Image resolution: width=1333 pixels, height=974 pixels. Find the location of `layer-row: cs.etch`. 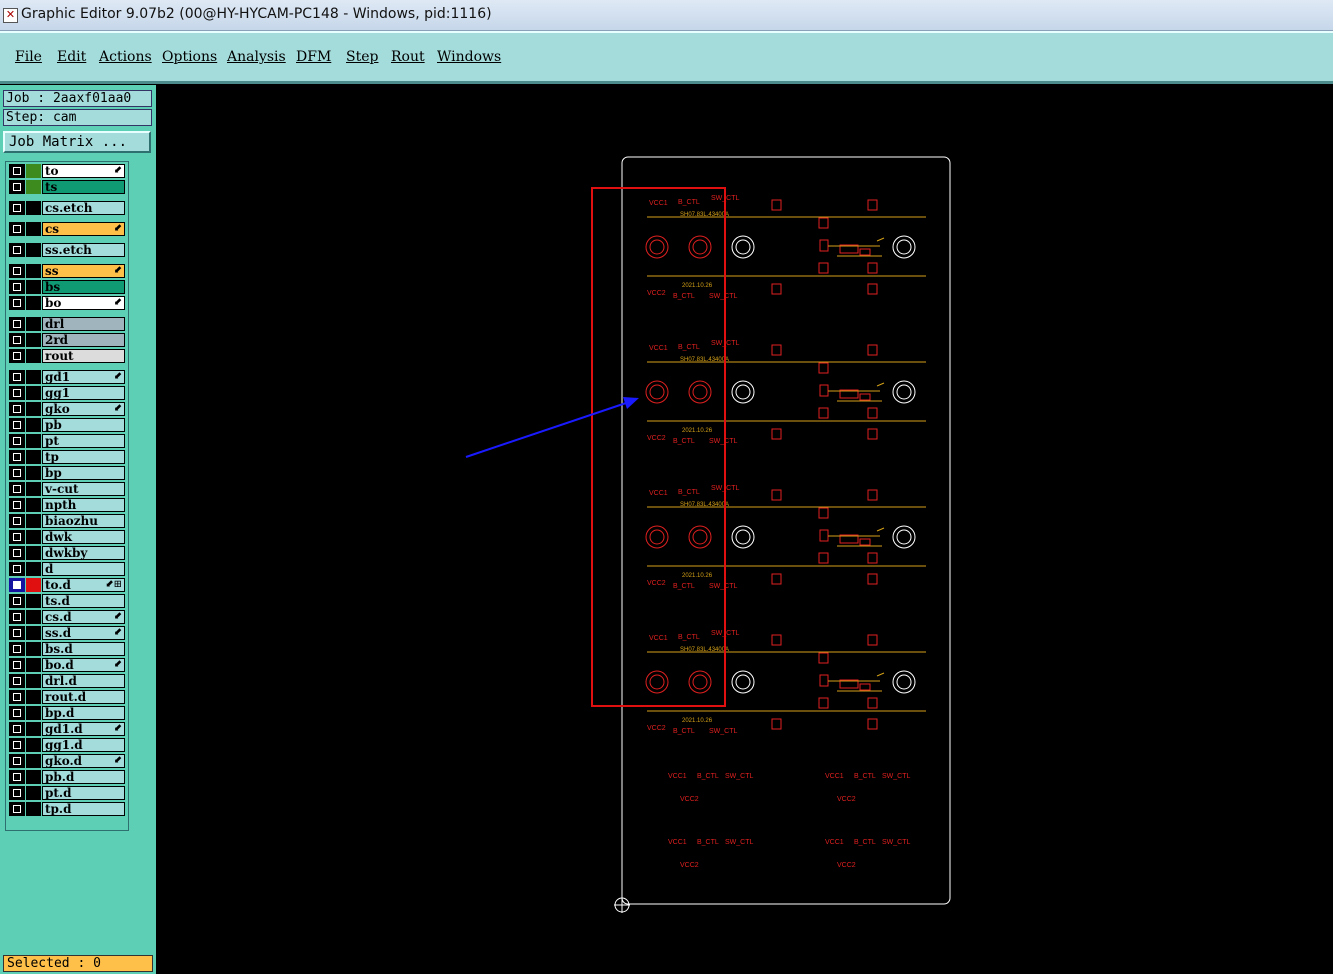

layer-row: cs.etch is located at coordinates (68, 208).